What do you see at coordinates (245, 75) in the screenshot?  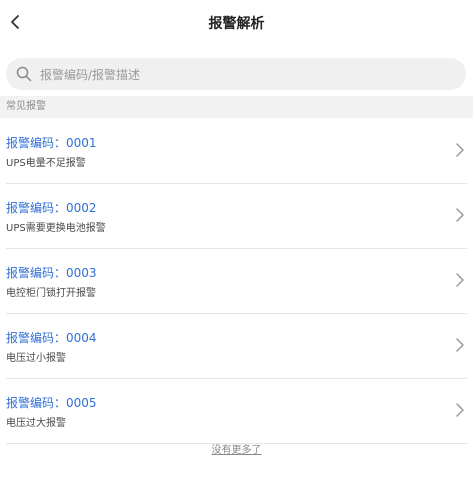 I see `search-input` at bounding box center [245, 75].